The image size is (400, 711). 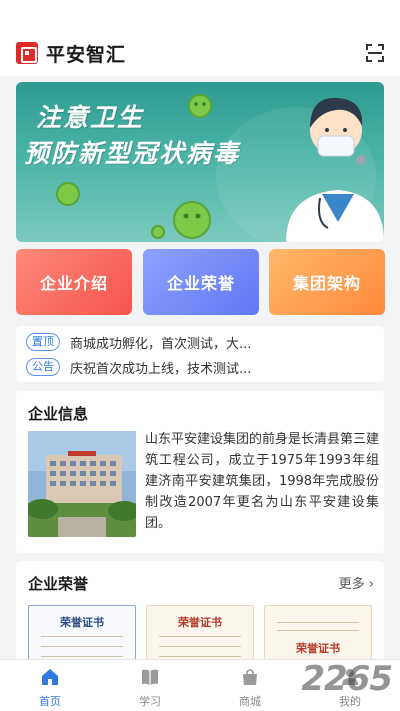 I want to click on banner-headline-2: 预防新型冠状病毒, so click(x=132, y=153).